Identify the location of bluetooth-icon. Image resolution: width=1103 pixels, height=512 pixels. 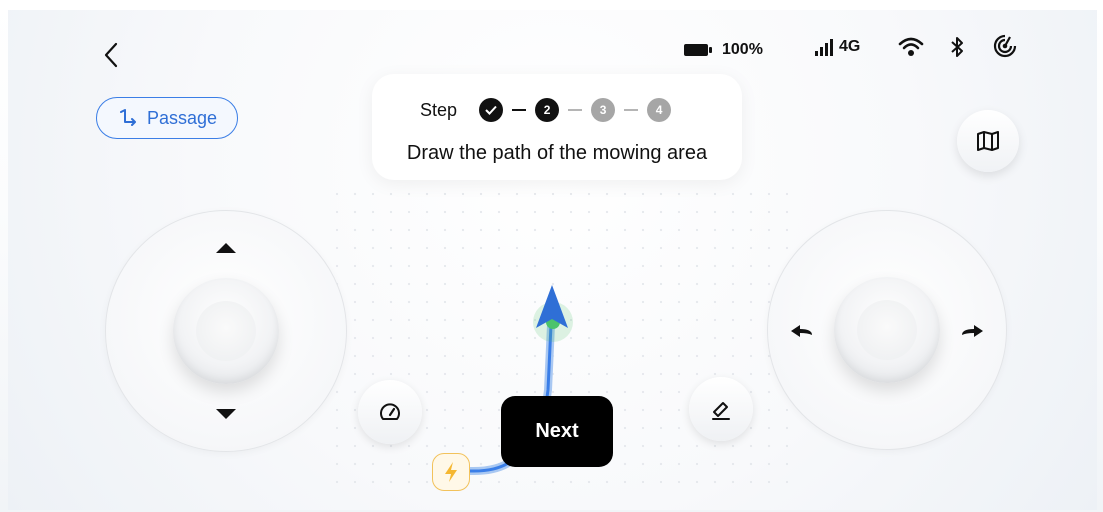
(957, 47).